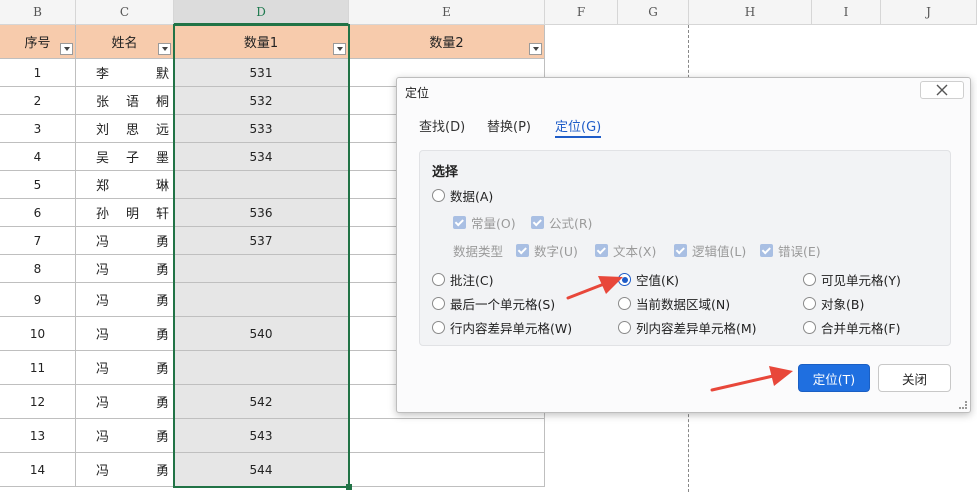 This screenshot has width=977, height=492. I want to click on column-header-e: E, so click(447, 12).